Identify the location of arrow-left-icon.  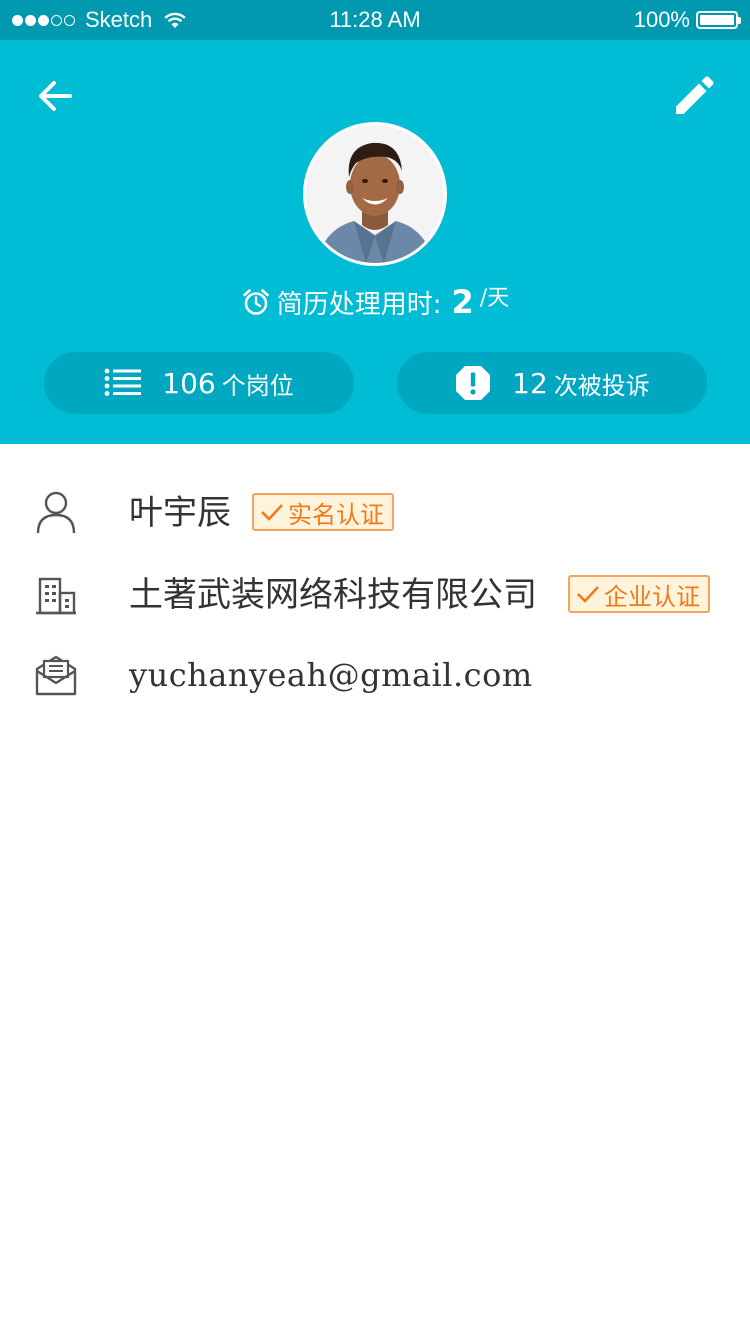
(55, 96).